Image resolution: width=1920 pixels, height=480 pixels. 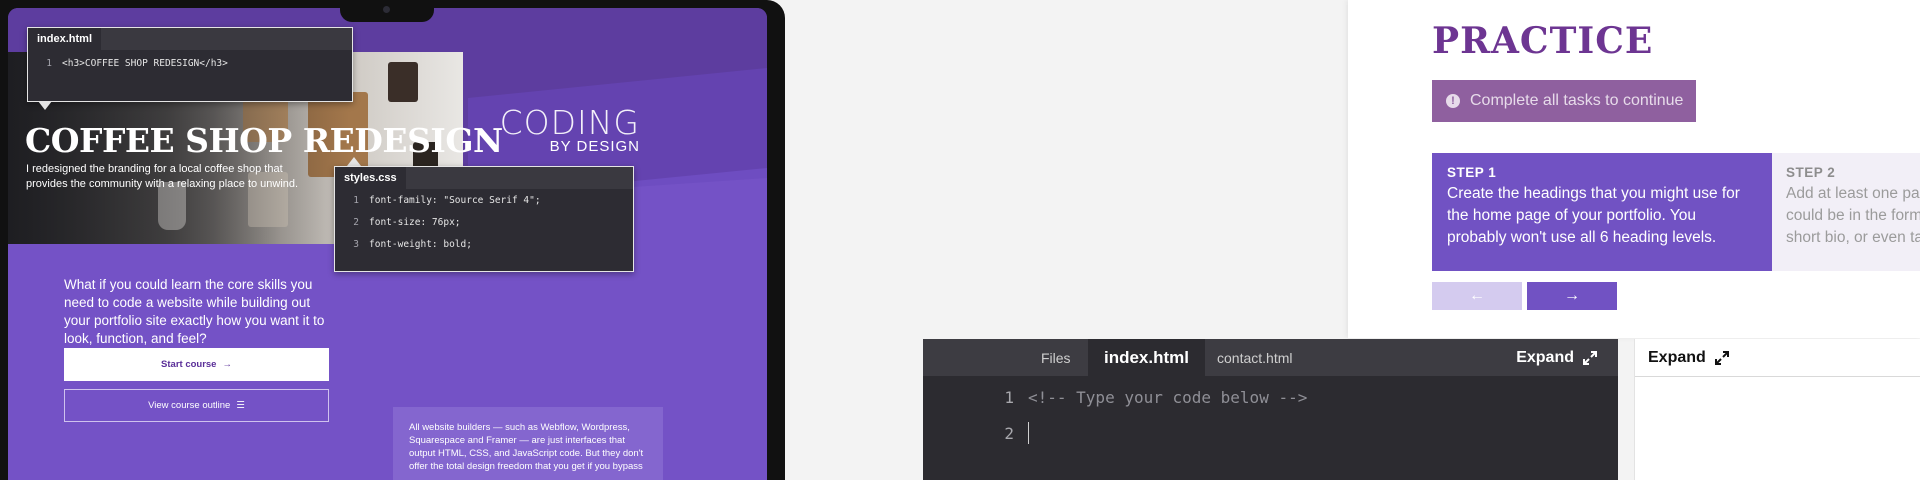 What do you see at coordinates (264, 140) in the screenshot?
I see `hero-title: COFFEE SHOP REDESIGN` at bounding box center [264, 140].